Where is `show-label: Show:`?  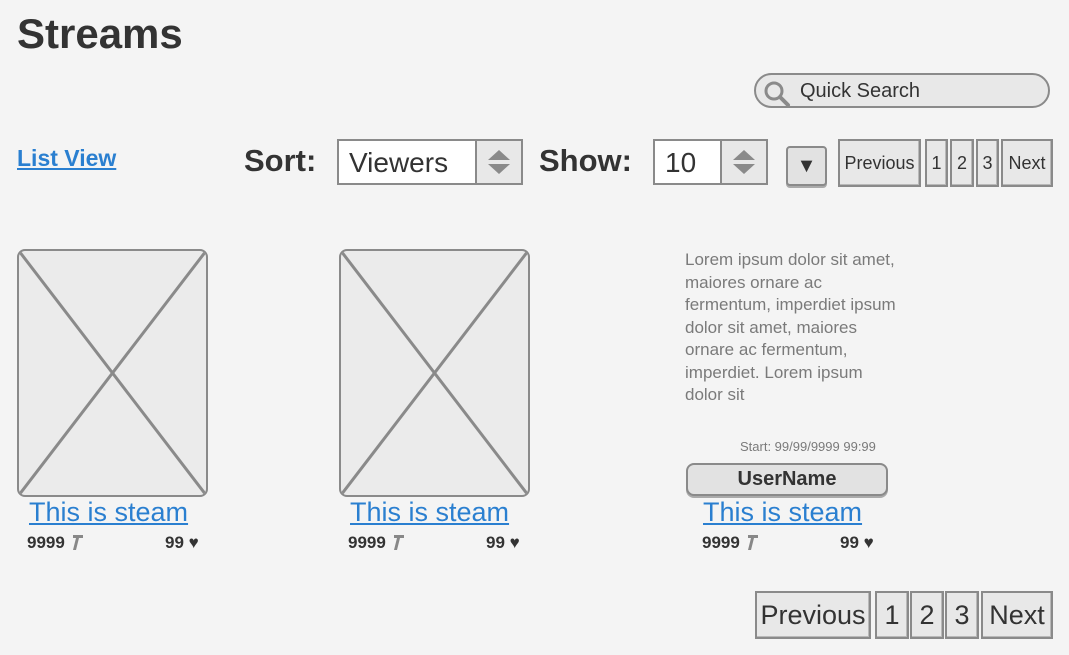
show-label: Show: is located at coordinates (585, 160).